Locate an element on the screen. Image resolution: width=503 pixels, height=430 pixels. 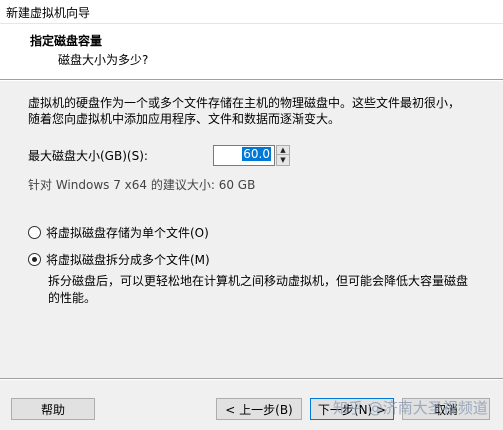
arrow-up-icon: ▲ is located at coordinates (283, 149).